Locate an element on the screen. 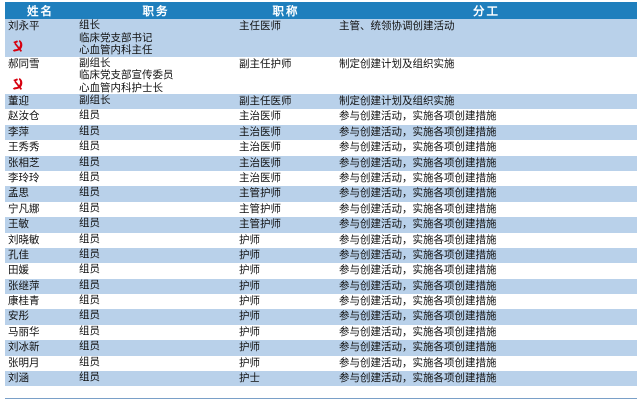 The image size is (642, 402). cell-name: 董迎 is located at coordinates (40, 102).